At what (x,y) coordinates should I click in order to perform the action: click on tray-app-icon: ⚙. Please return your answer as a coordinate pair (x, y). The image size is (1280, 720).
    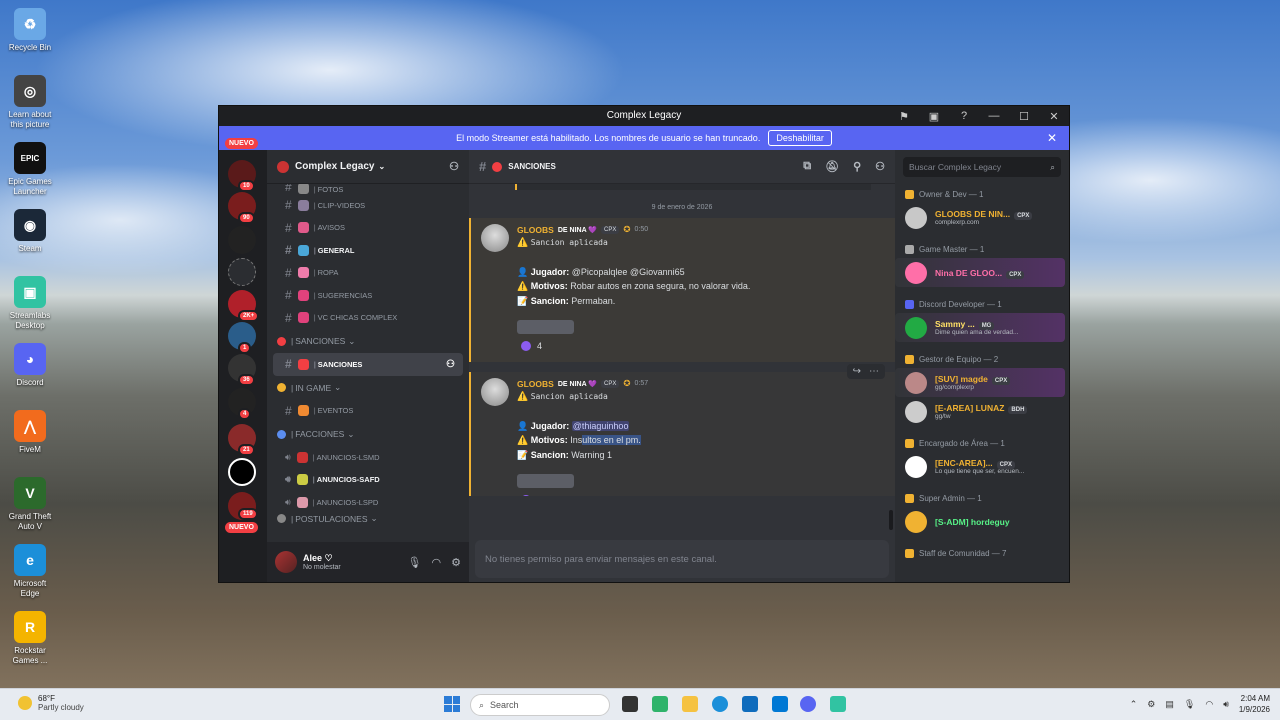
    Looking at the image, I should click on (1151, 704).